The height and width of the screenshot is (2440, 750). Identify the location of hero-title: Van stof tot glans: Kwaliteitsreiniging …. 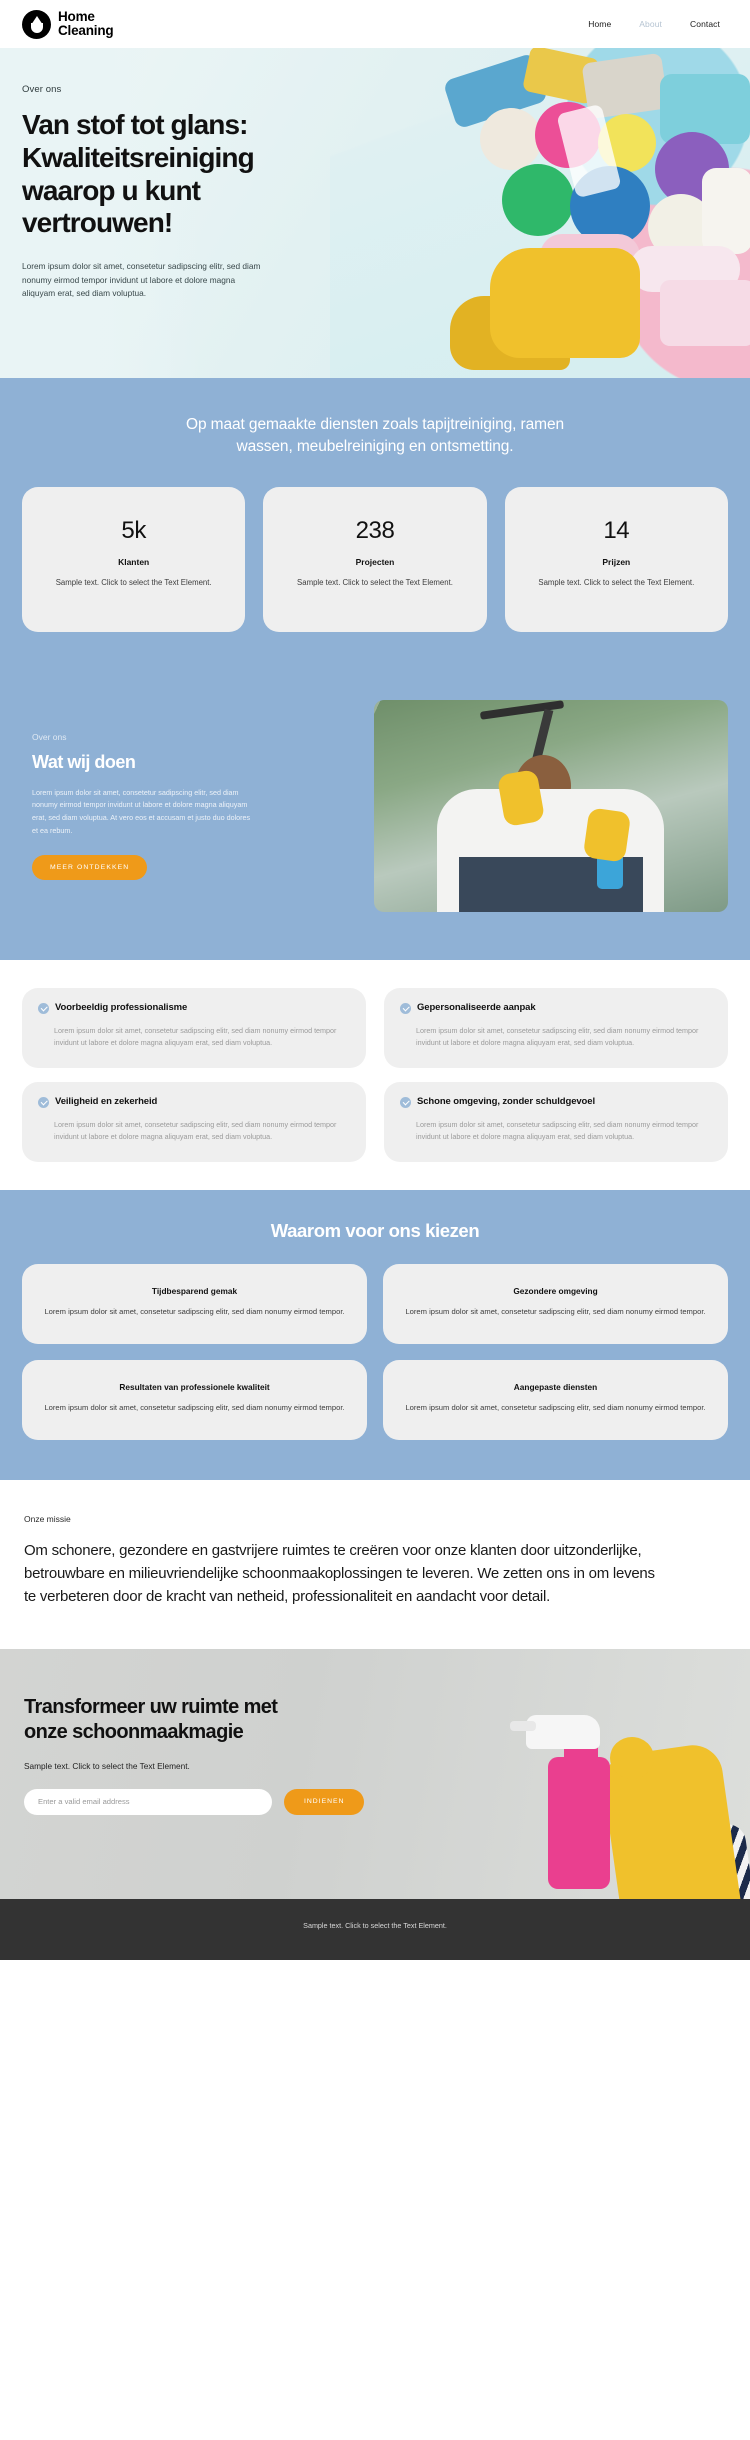
(138, 174).